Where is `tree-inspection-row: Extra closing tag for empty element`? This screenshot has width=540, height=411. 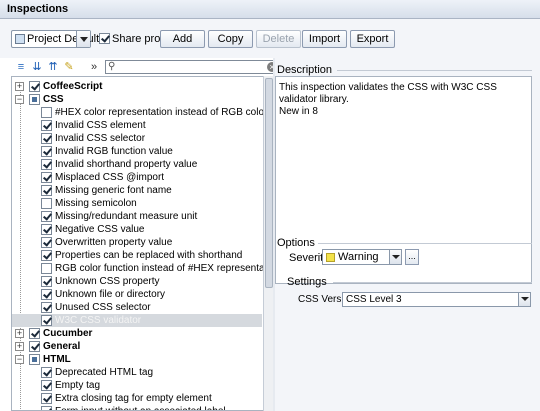
tree-inspection-row: Extra closing tag for empty element is located at coordinates (137, 398).